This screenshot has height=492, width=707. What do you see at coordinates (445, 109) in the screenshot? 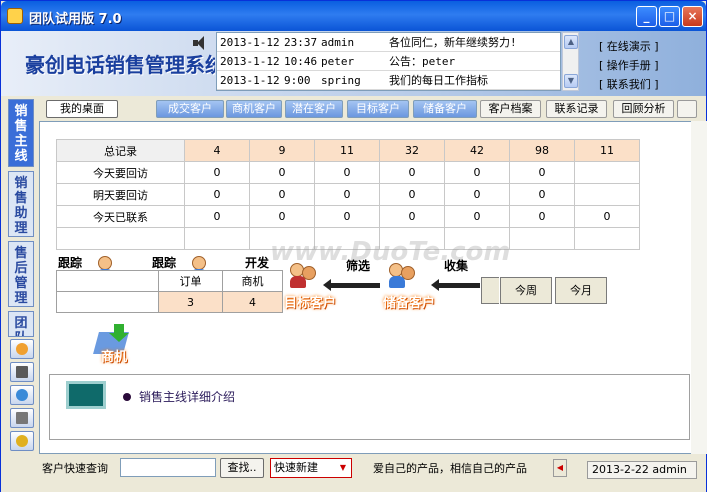
I see `tab-reserve-customers: 储备客户` at bounding box center [445, 109].